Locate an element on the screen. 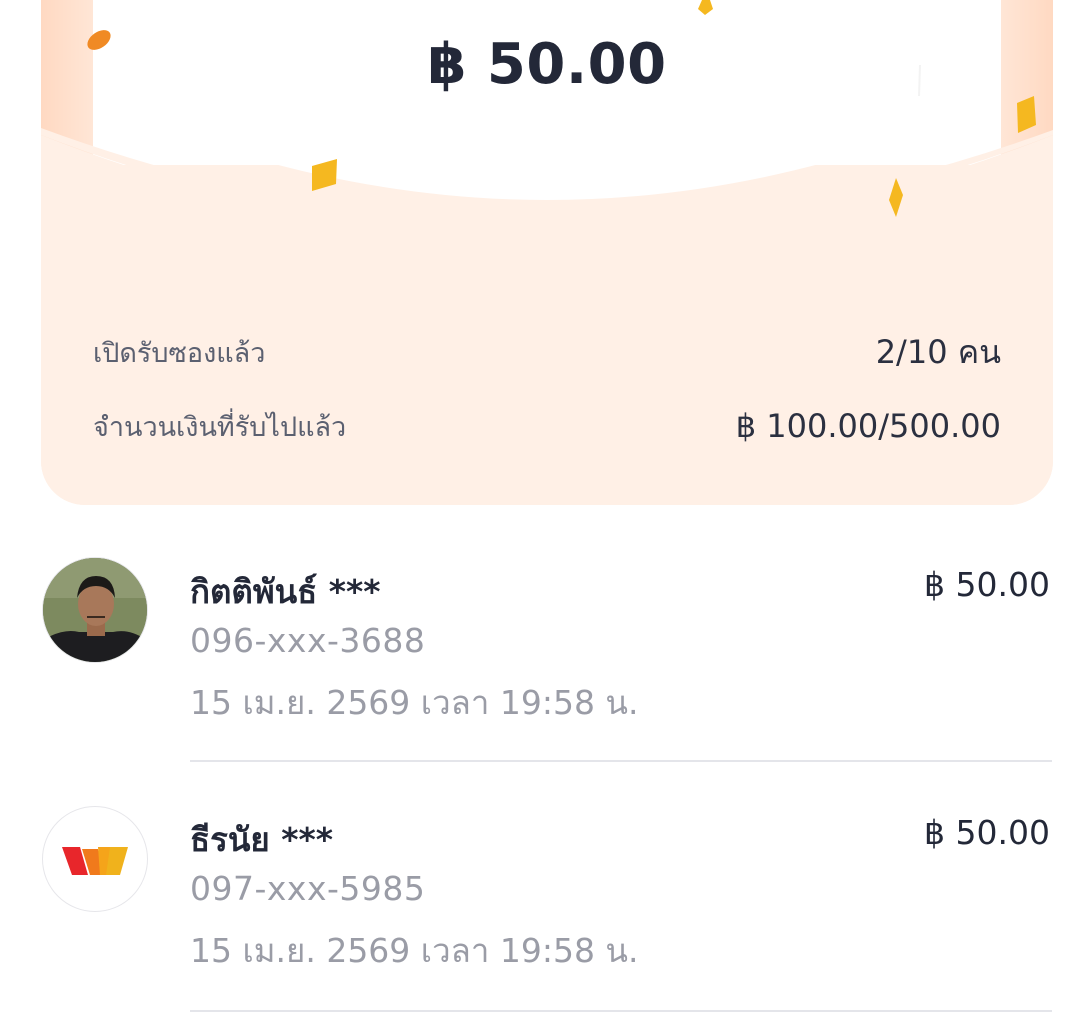 Image resolution: width=1080 pixels, height=1014 pixels. recipient-name: ธีรนัย *** is located at coordinates (262, 839).